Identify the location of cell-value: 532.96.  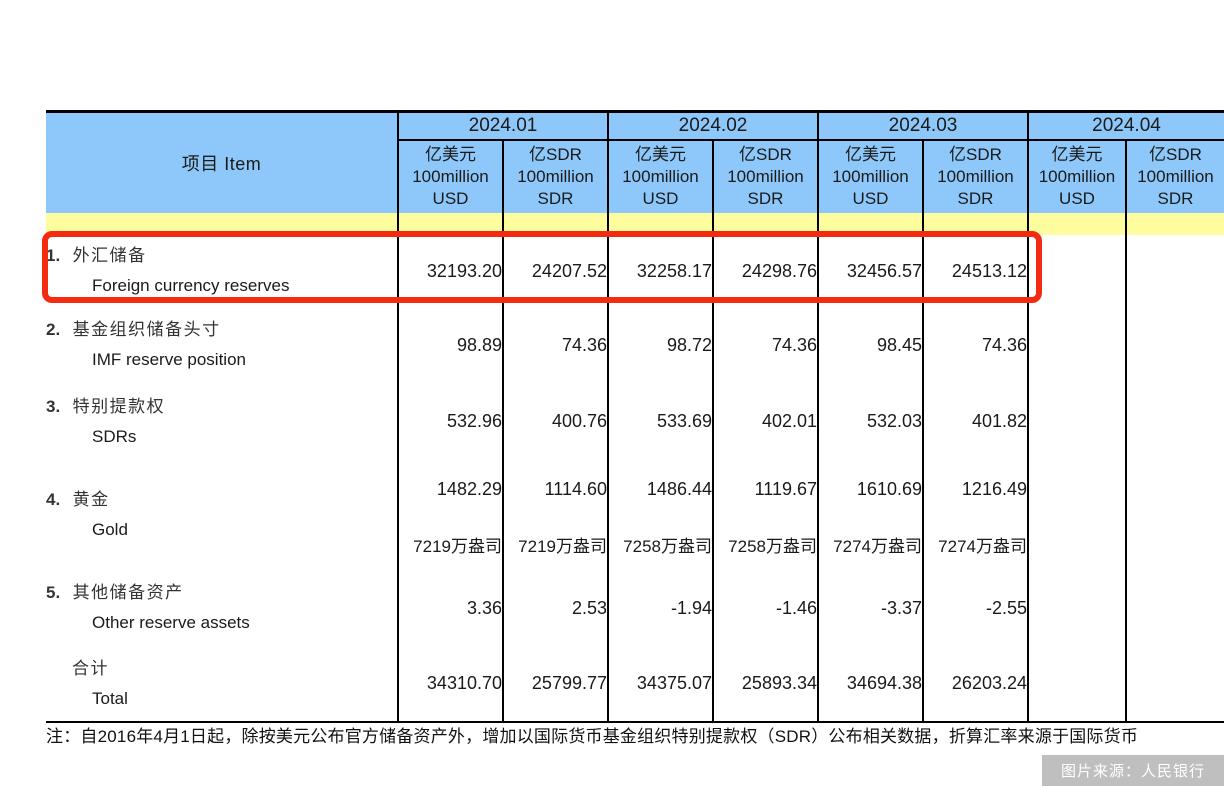
(450, 421).